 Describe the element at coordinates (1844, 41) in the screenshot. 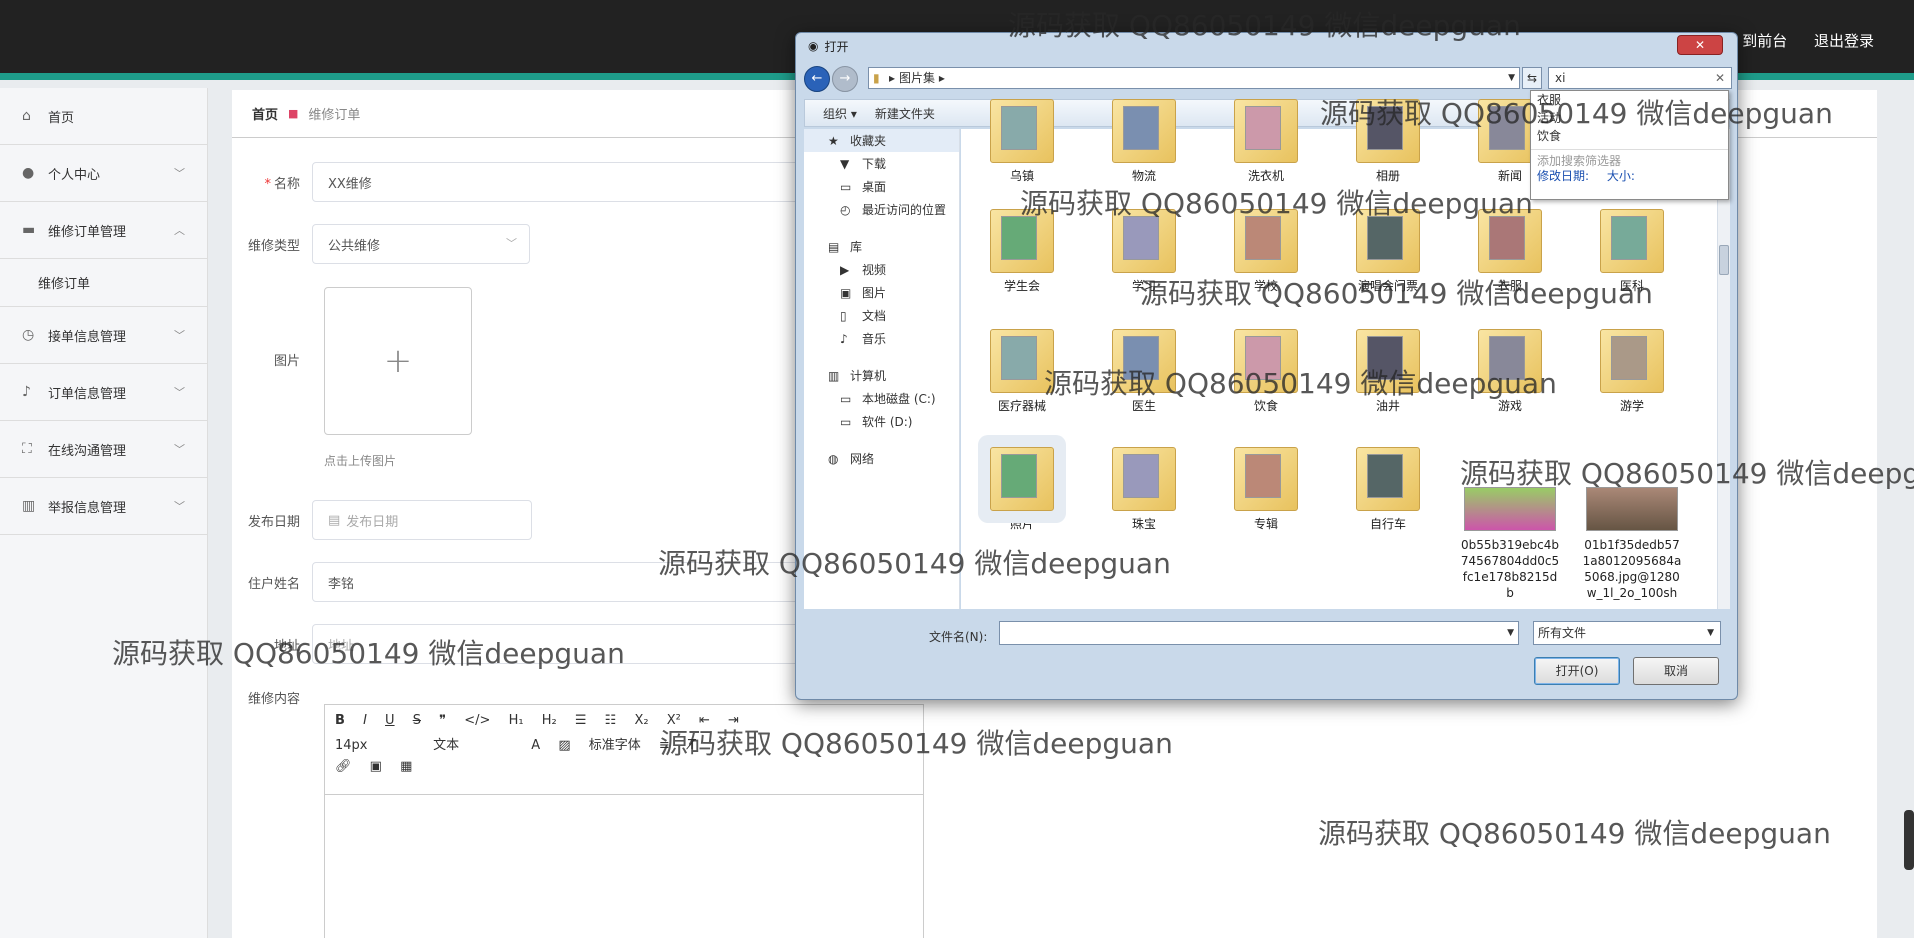

I see `logout-link: 退出登录` at that location.